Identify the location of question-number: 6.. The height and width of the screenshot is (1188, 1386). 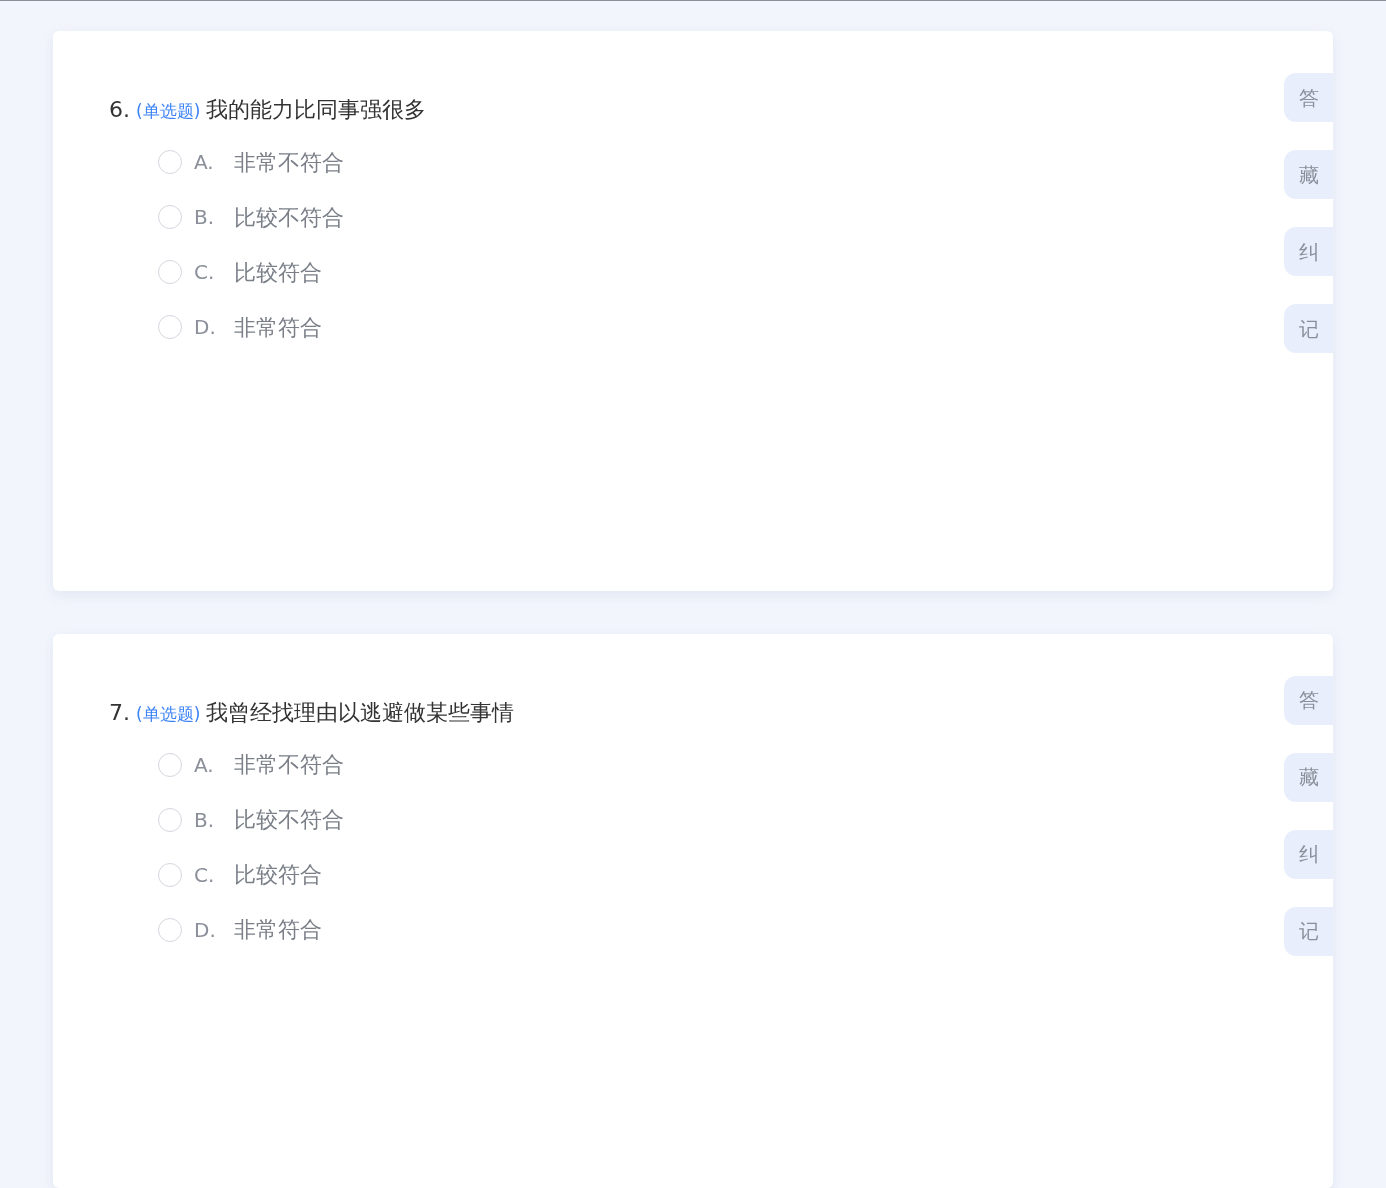
(119, 110).